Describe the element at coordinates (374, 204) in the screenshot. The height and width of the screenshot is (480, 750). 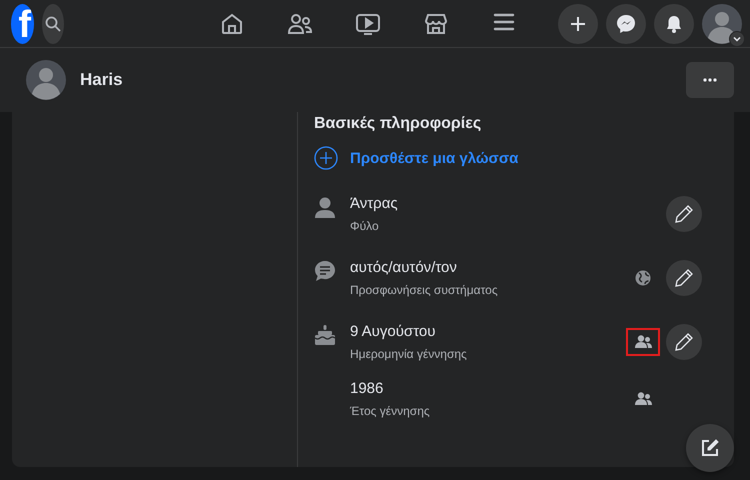
I see `info-value: Άντρας` at that location.